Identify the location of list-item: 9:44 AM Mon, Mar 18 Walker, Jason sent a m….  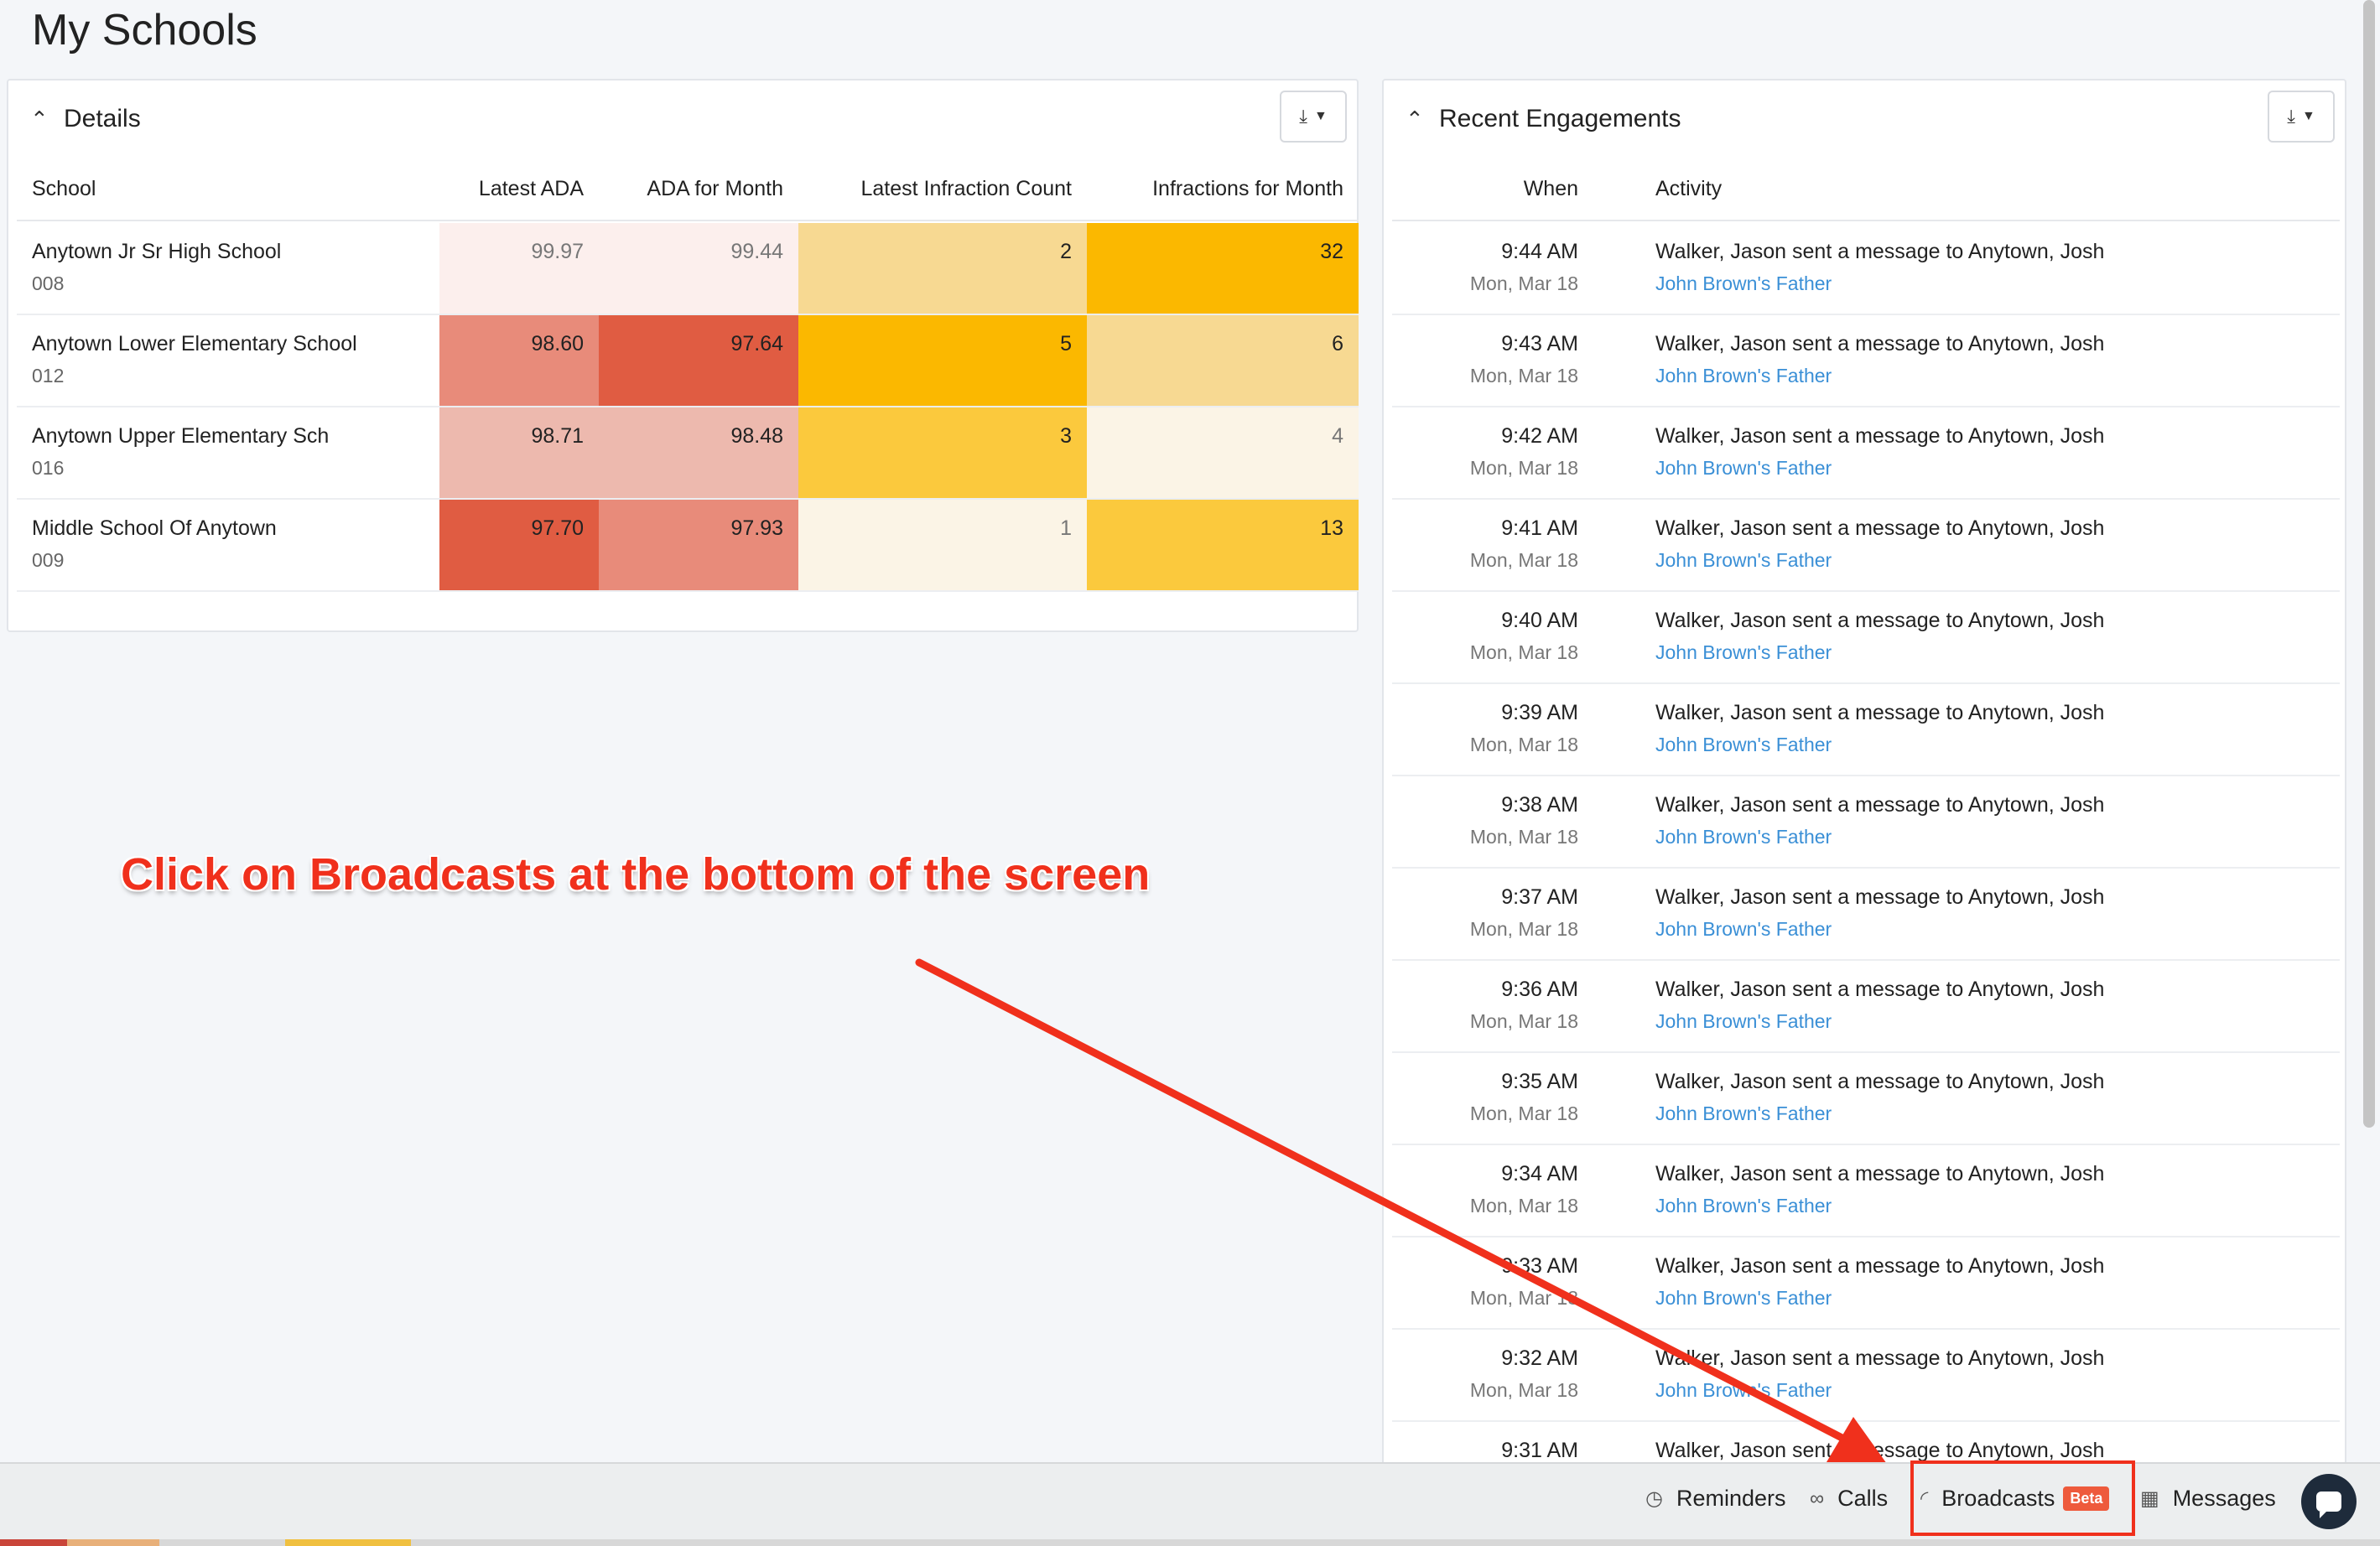
(1866, 269).